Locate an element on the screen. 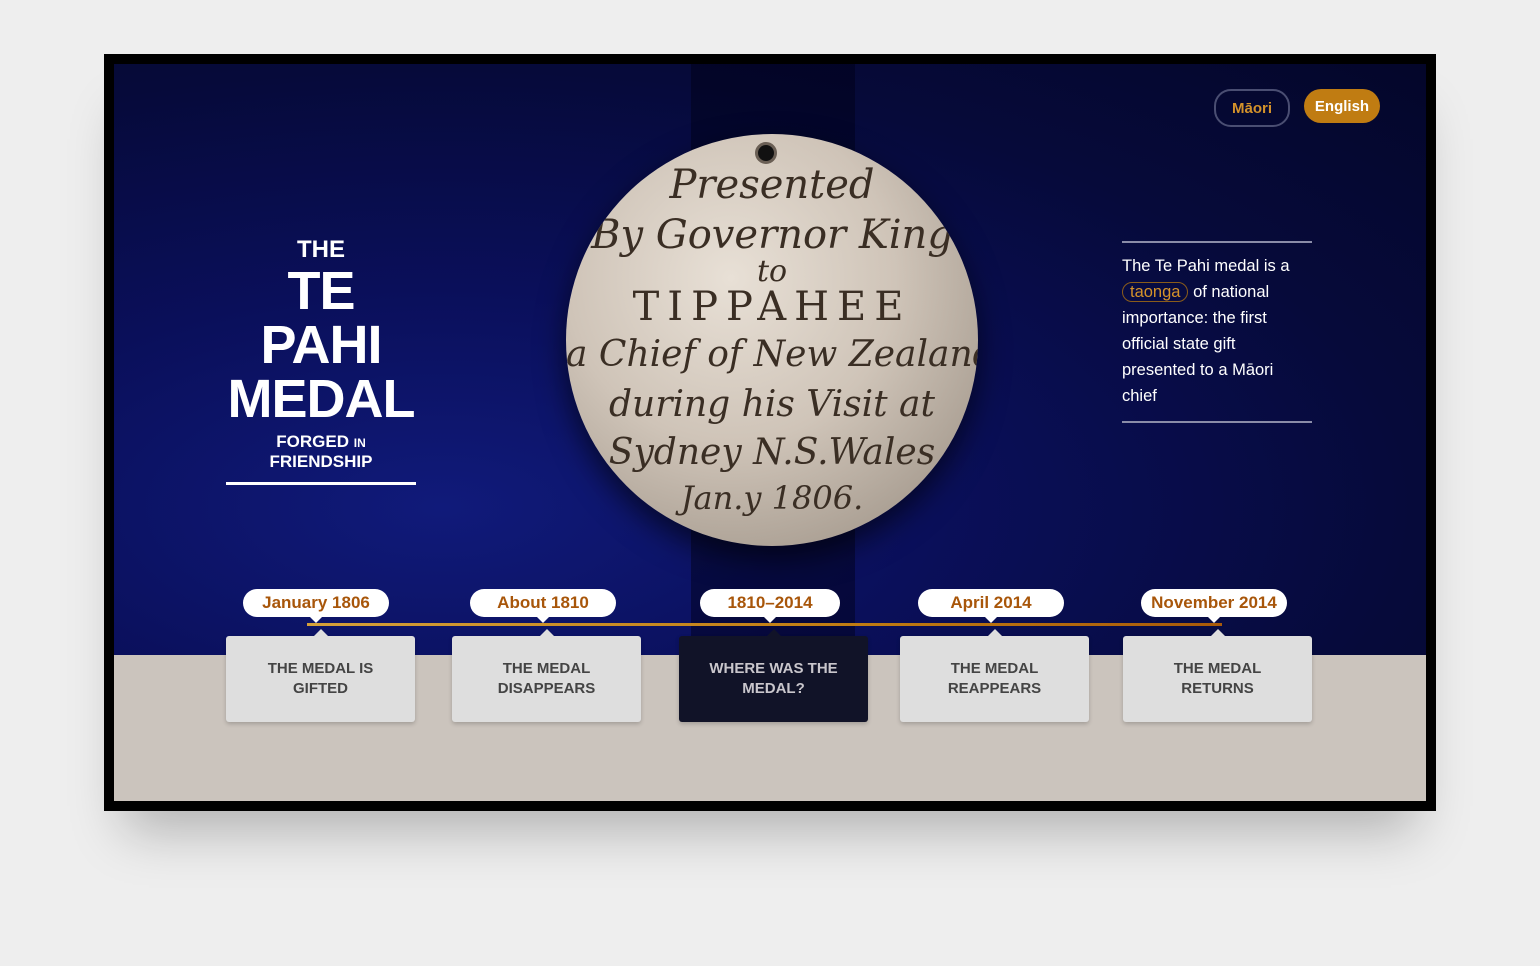 The image size is (1540, 966). timeline-card-2: WHERE WAS THE MEDAL? is located at coordinates (773, 675).